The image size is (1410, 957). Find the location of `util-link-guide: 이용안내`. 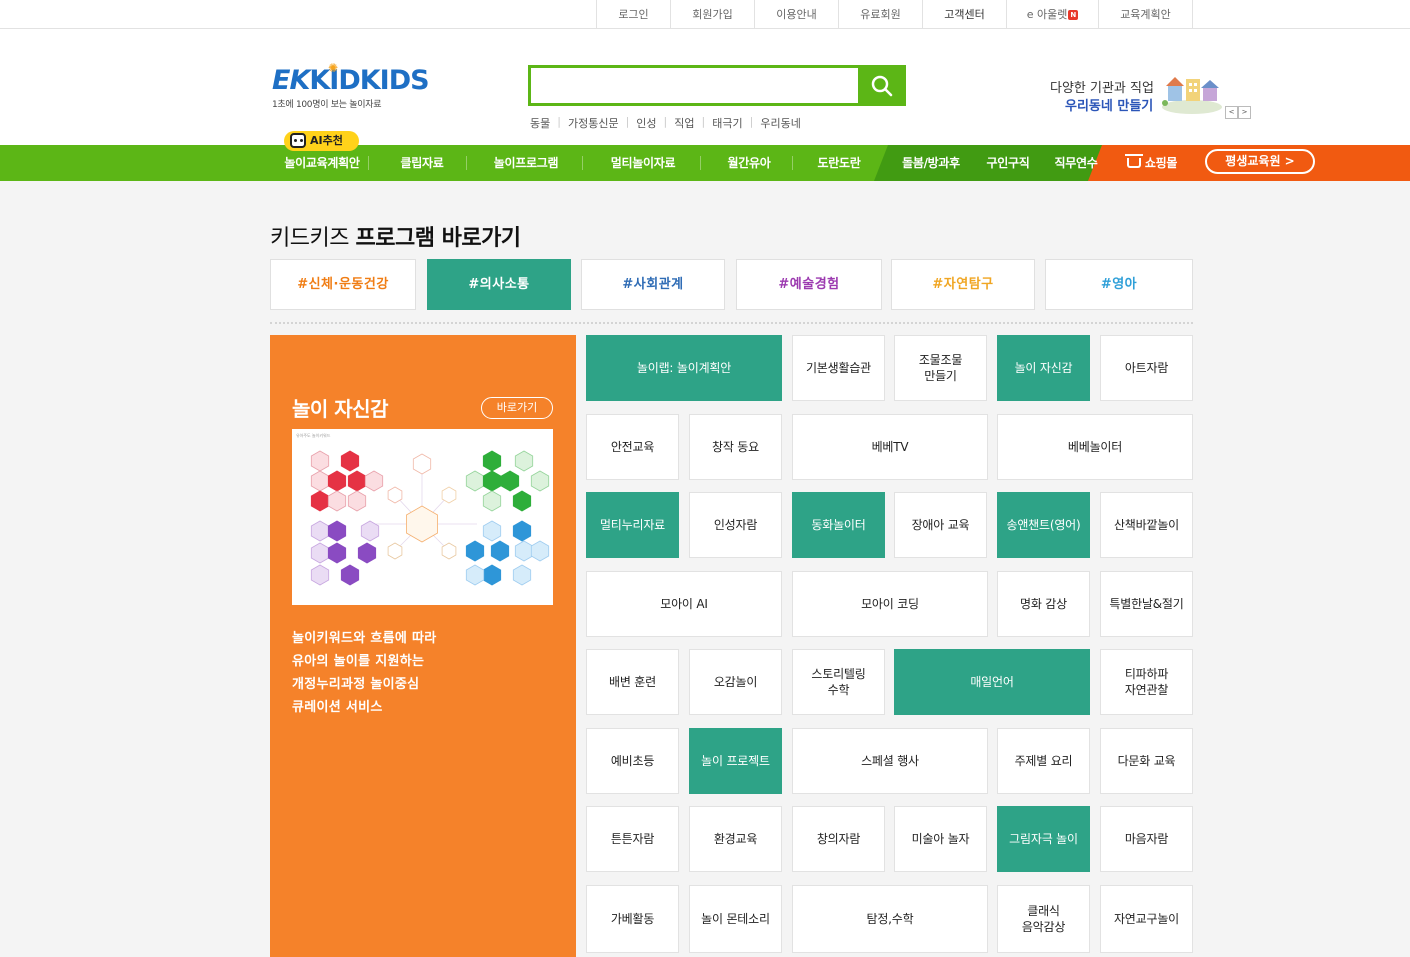

util-link-guide: 이용안내 is located at coordinates (797, 14).